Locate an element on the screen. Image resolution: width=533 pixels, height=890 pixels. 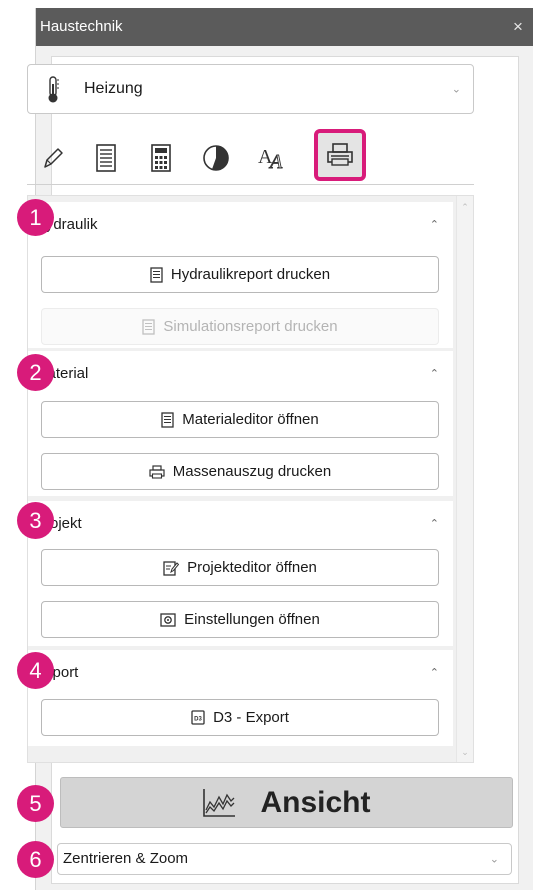
hydraulikreport-button: Hydraulikreport drucken is located at coordinates (240, 274).